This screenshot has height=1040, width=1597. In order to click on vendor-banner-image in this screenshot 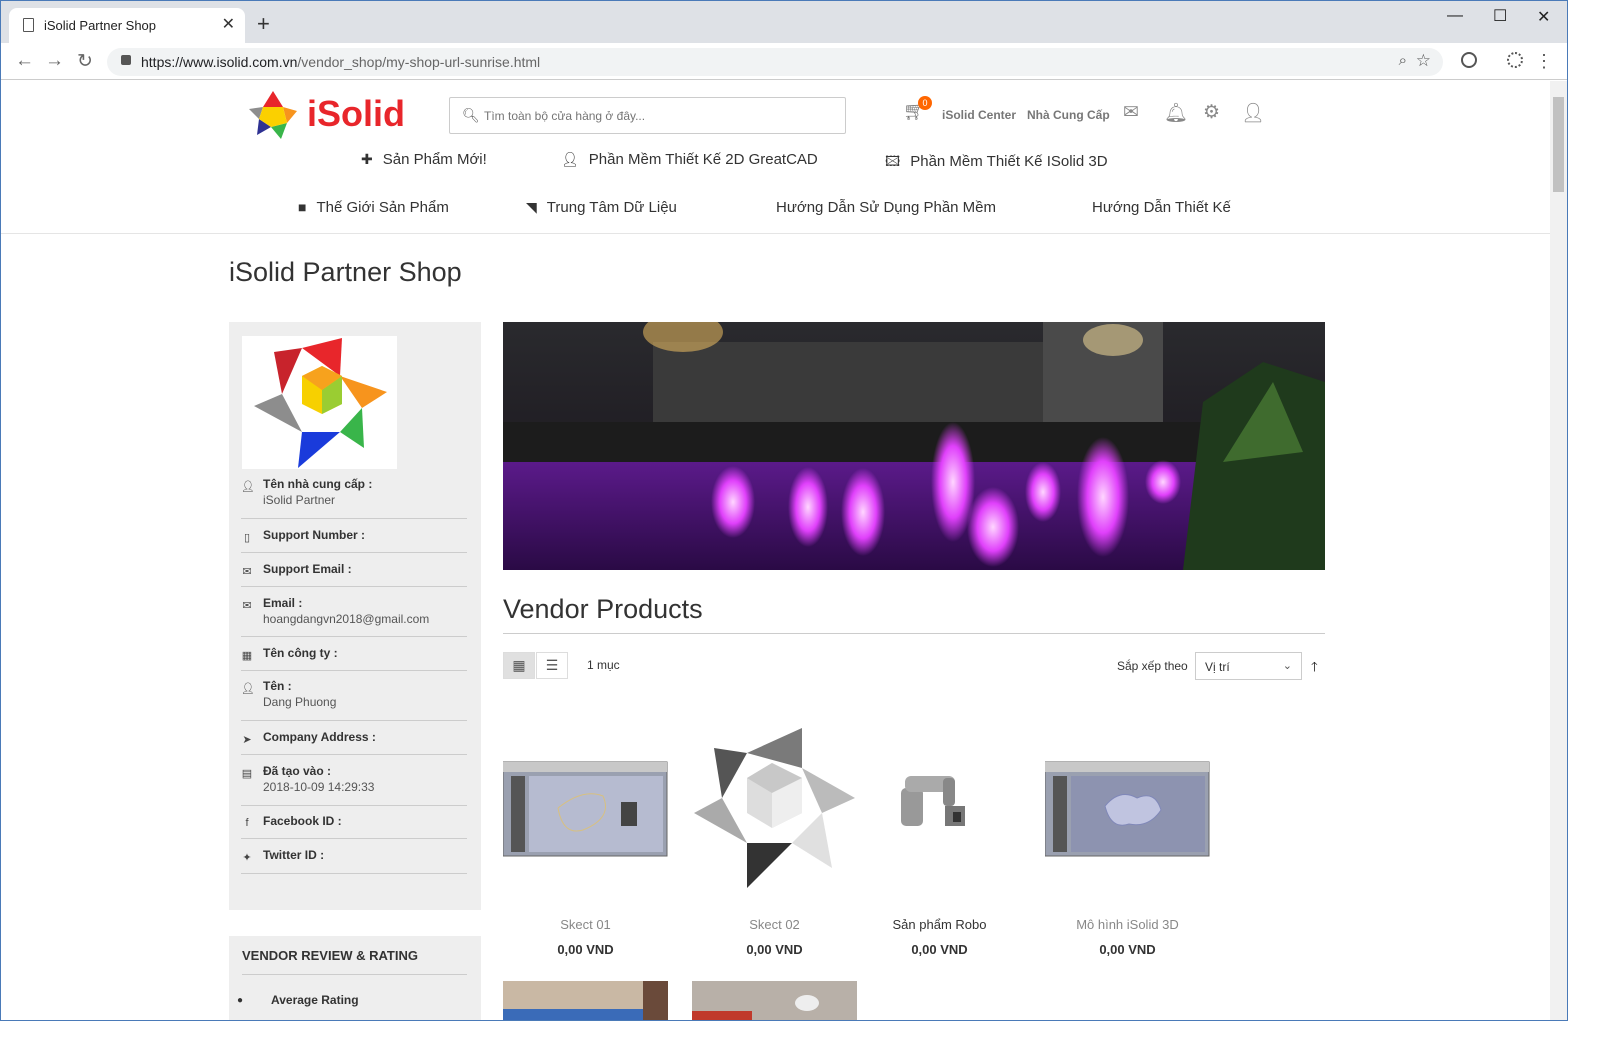, I will do `click(914, 446)`.